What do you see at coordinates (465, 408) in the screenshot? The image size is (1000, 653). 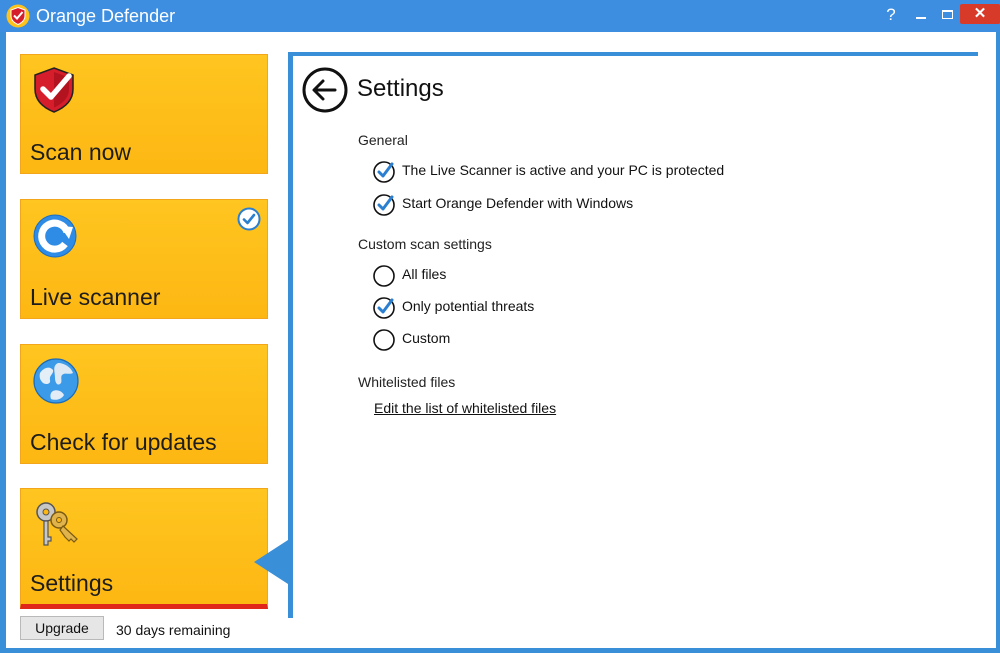 I see `edit-whitelist-link: Edit the list of whitelisted files` at bounding box center [465, 408].